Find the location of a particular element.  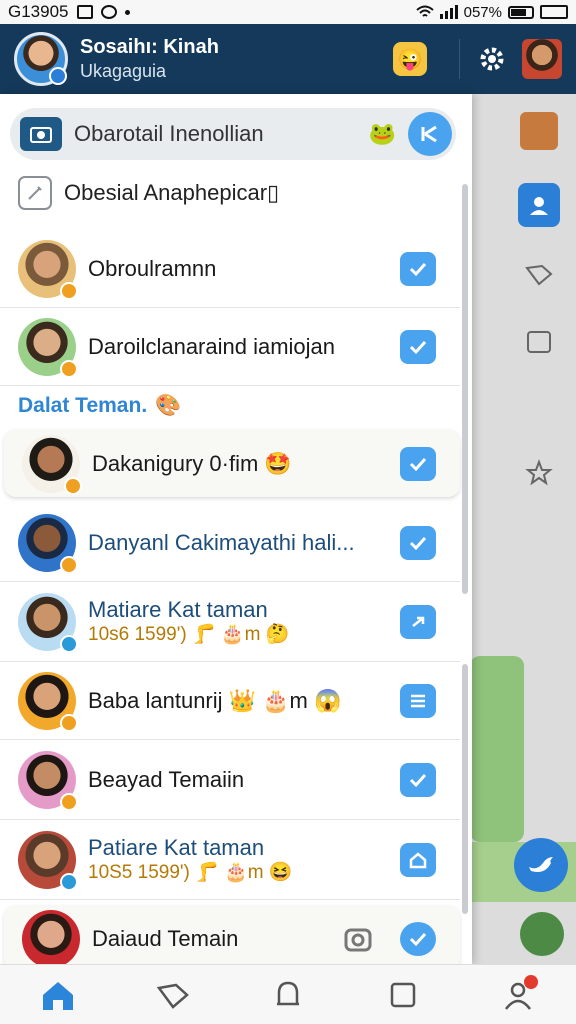

emoji-sticker-icon: 😜 is located at coordinates (410, 59).